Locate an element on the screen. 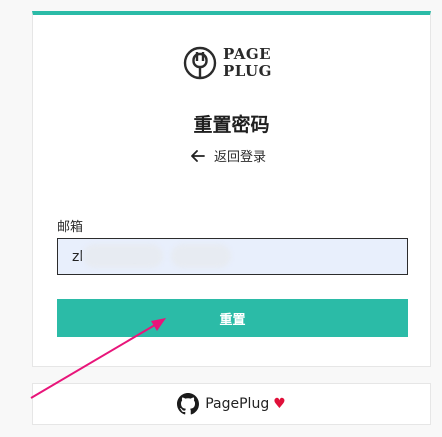 The width and height of the screenshot is (442, 437). back-to-login-link: 返回登录 is located at coordinates (228, 155).